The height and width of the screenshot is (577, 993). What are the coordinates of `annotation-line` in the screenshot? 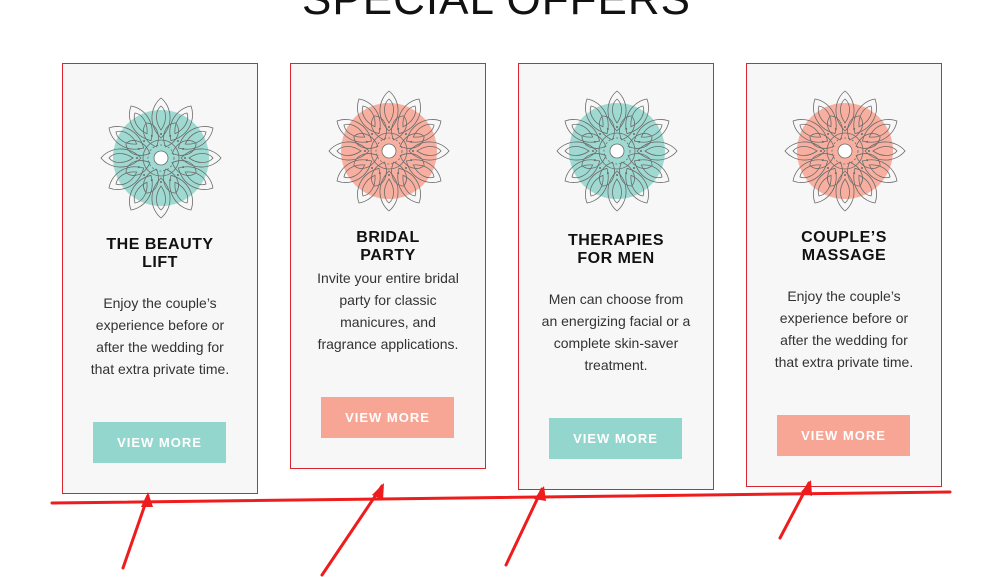 It's located at (501, 497).